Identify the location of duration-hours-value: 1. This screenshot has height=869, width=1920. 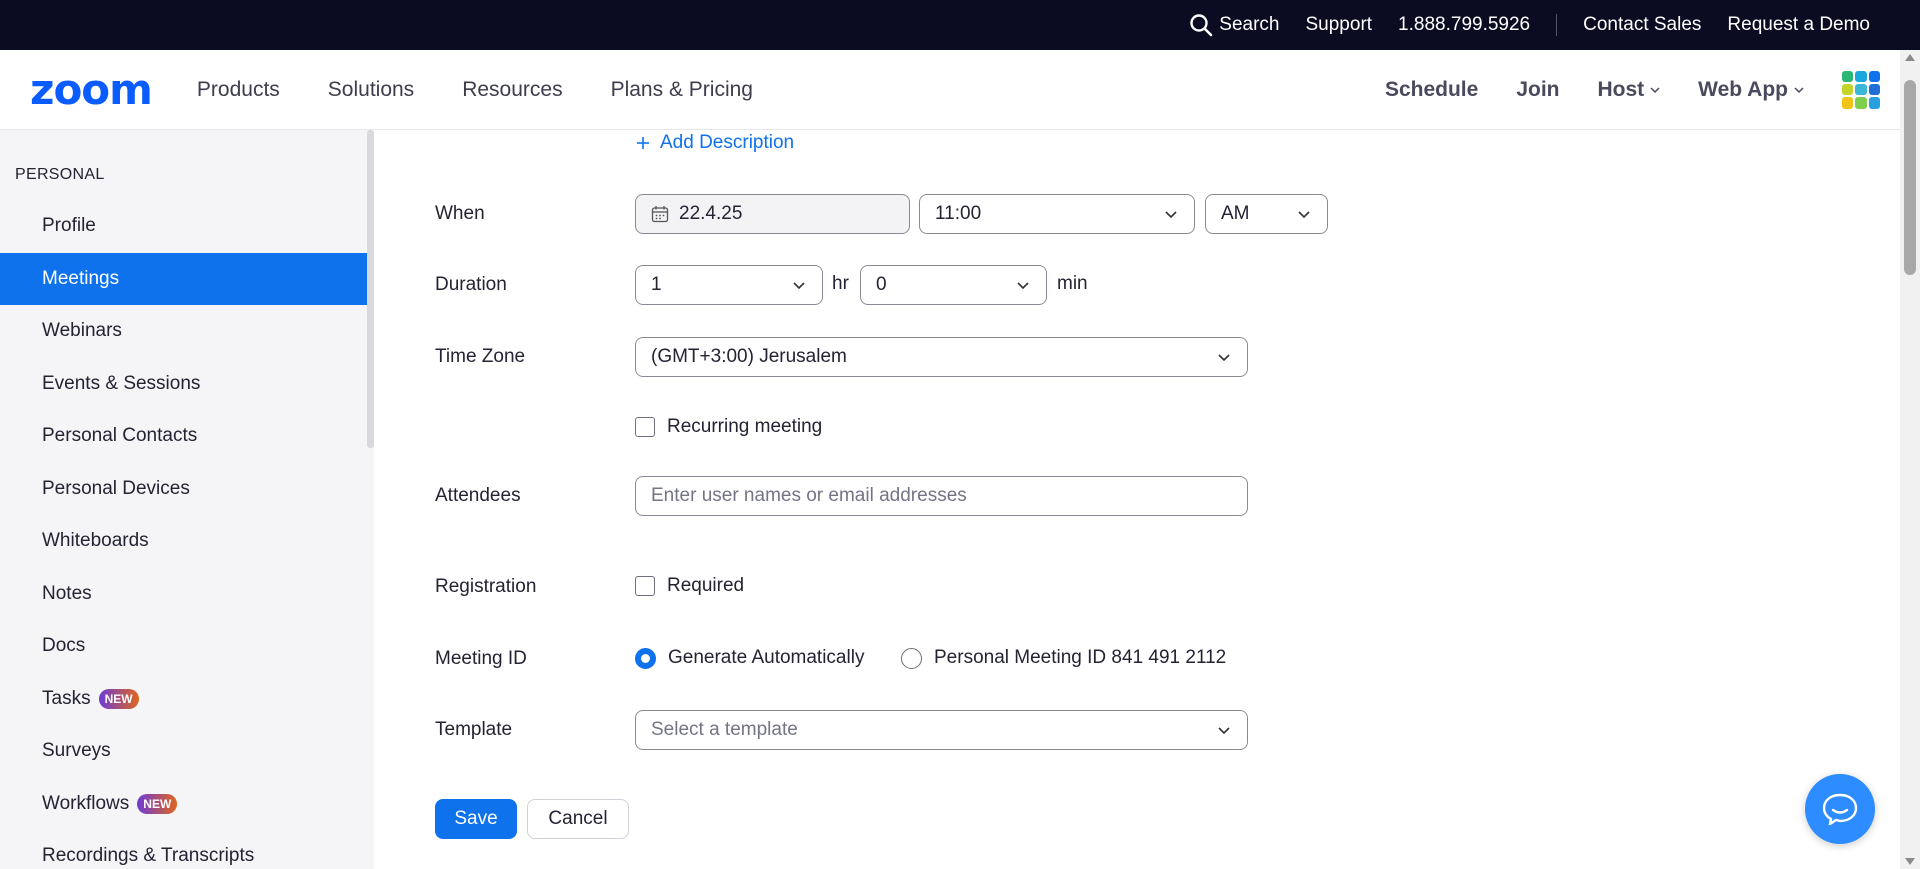
(656, 284).